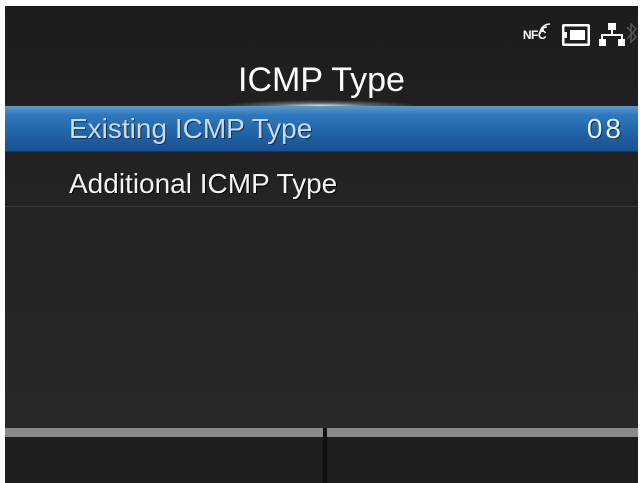 The height and width of the screenshot is (483, 640). What do you see at coordinates (164, 460) in the screenshot?
I see `softkey-left` at bounding box center [164, 460].